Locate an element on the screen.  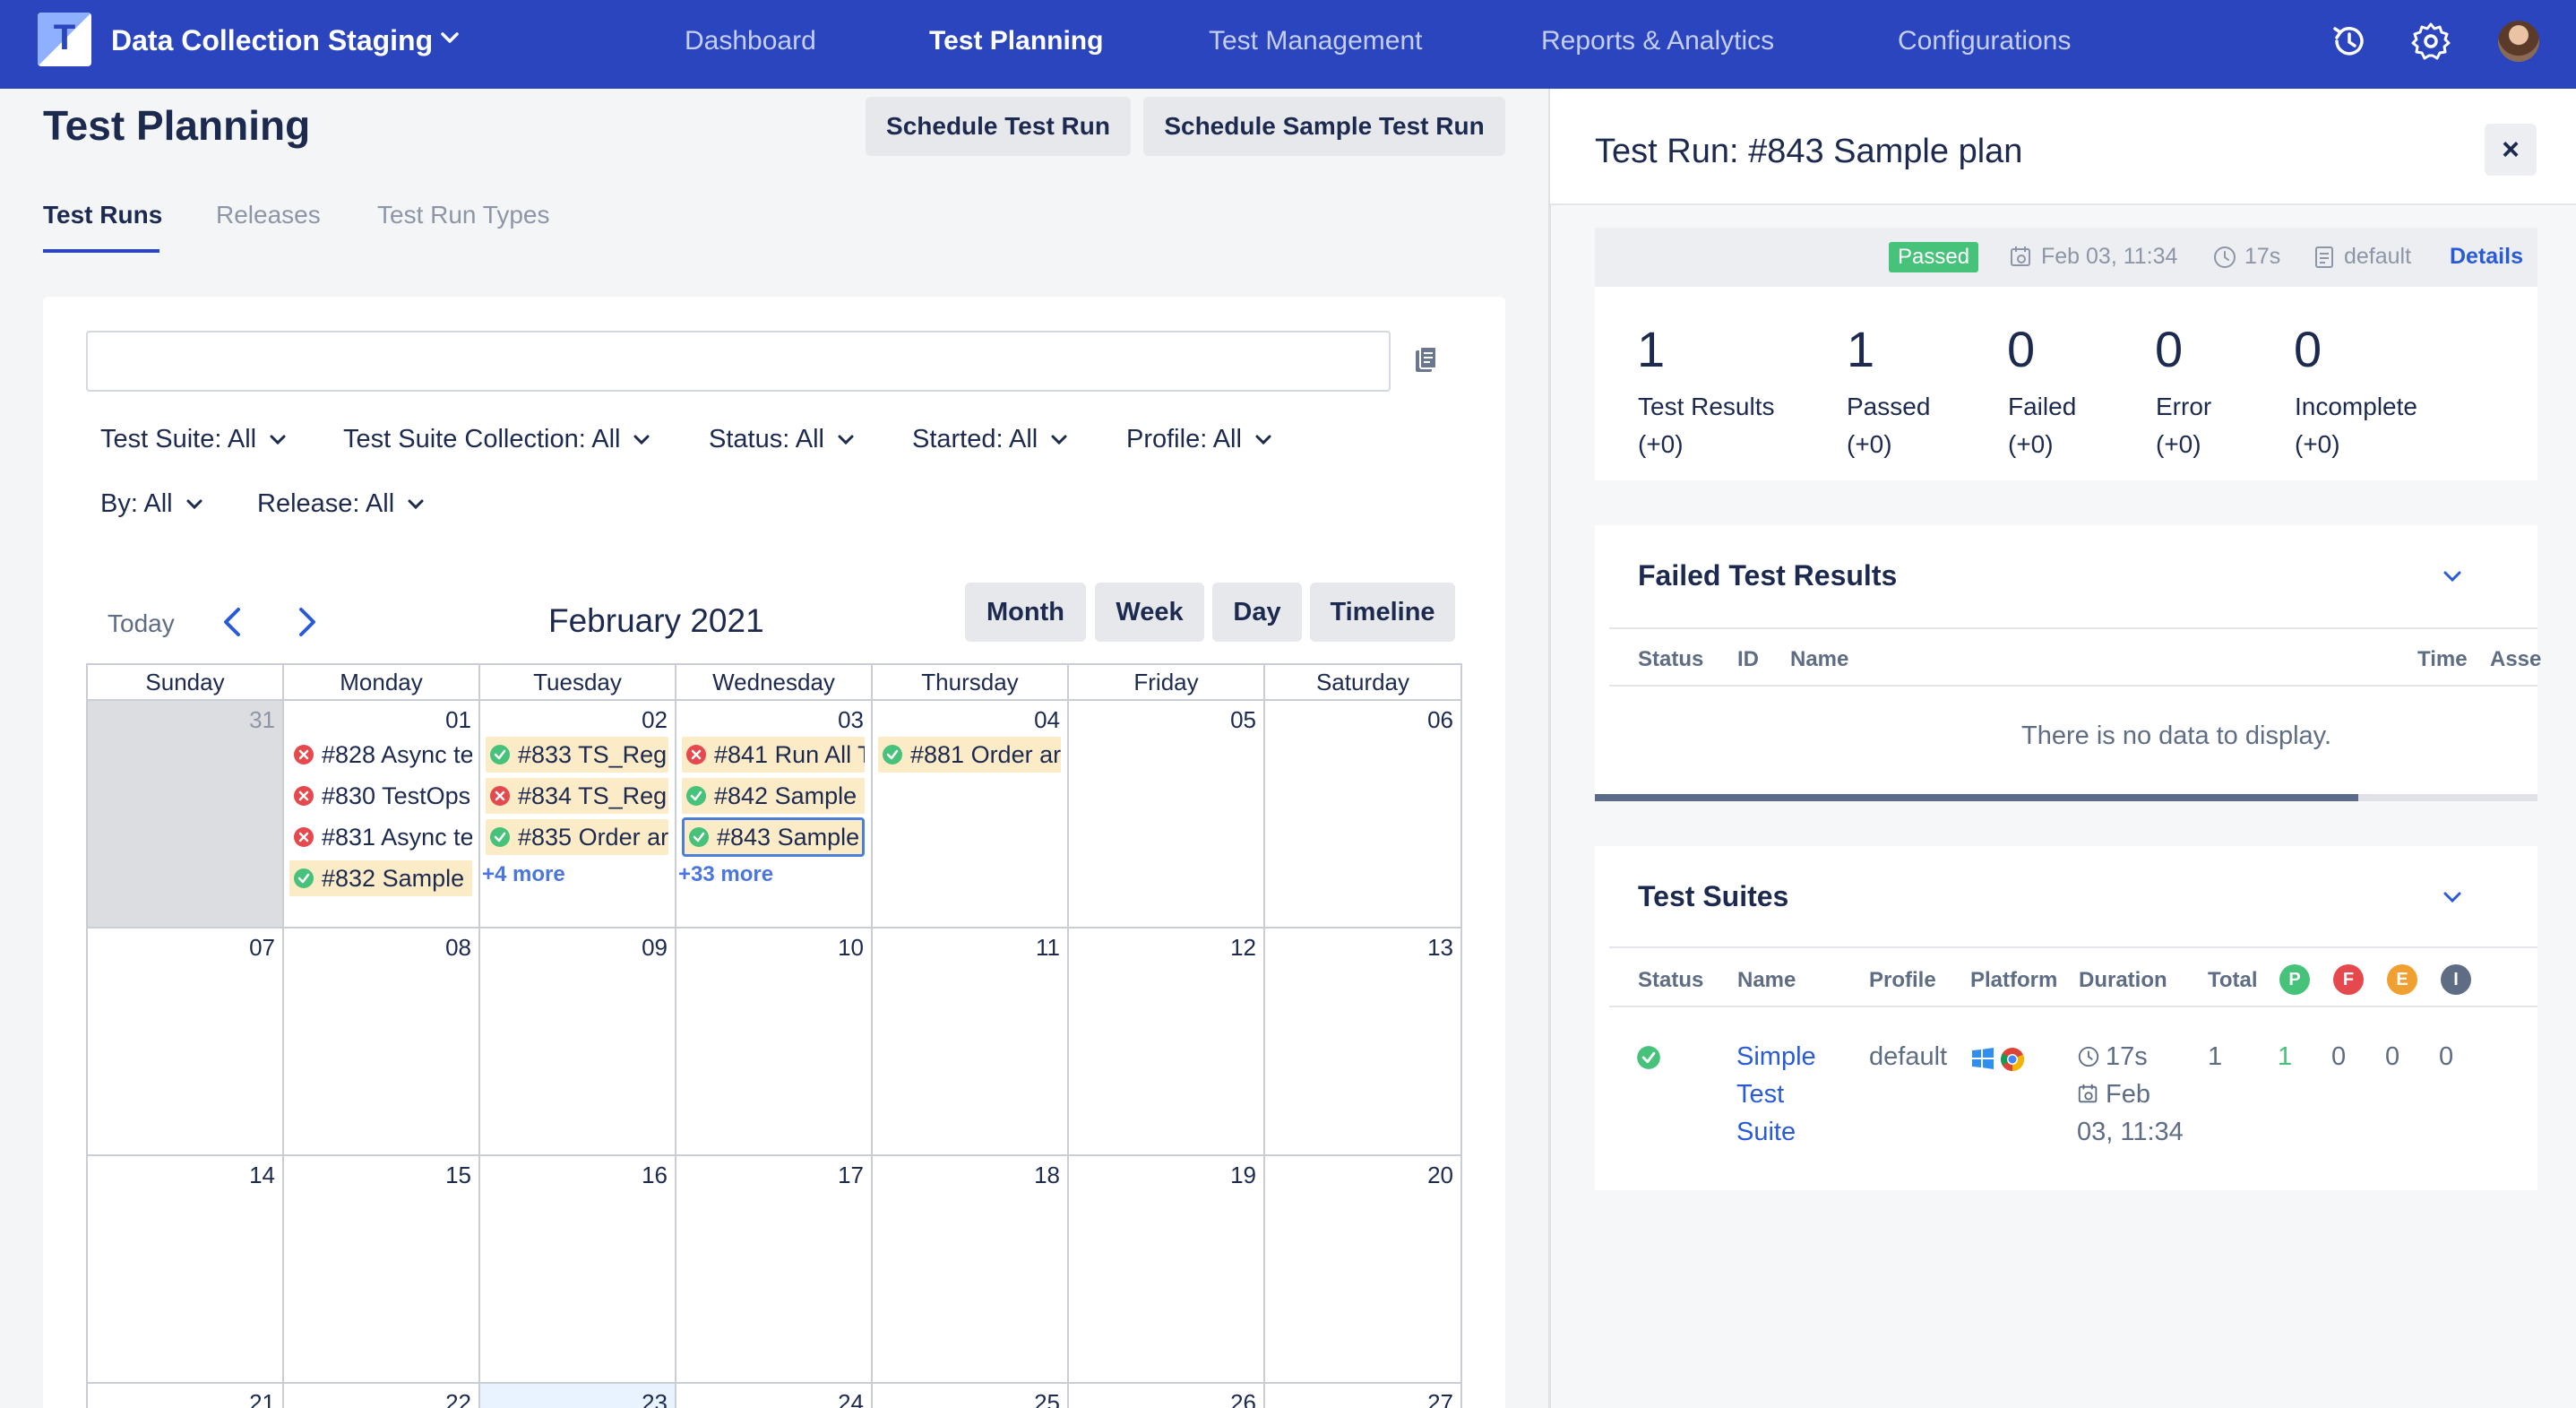
calendar-day: 24 is located at coordinates (774, 1396).